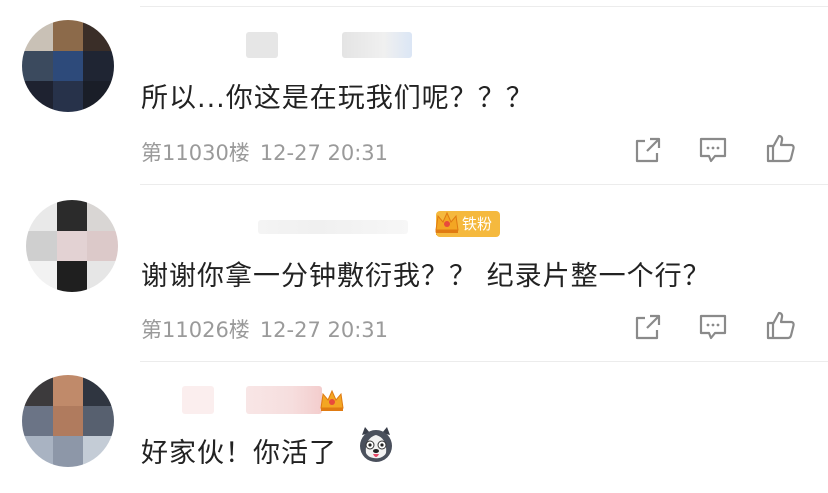 This screenshot has height=493, width=828. I want to click on comment-meta: 第11030楼 12-27 20:31, so click(264, 152).